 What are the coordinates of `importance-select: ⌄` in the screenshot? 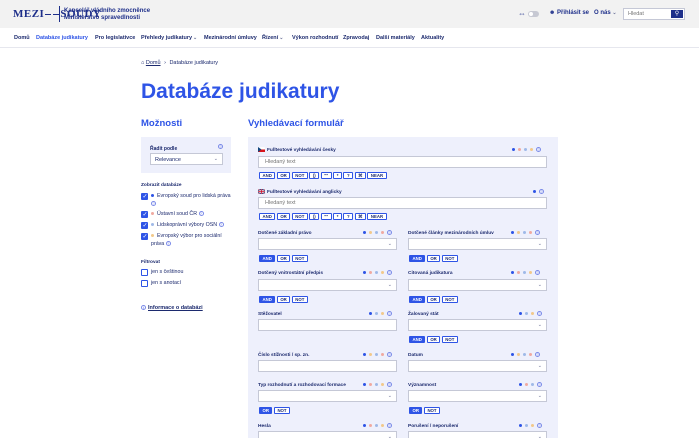 It's located at (477, 396).